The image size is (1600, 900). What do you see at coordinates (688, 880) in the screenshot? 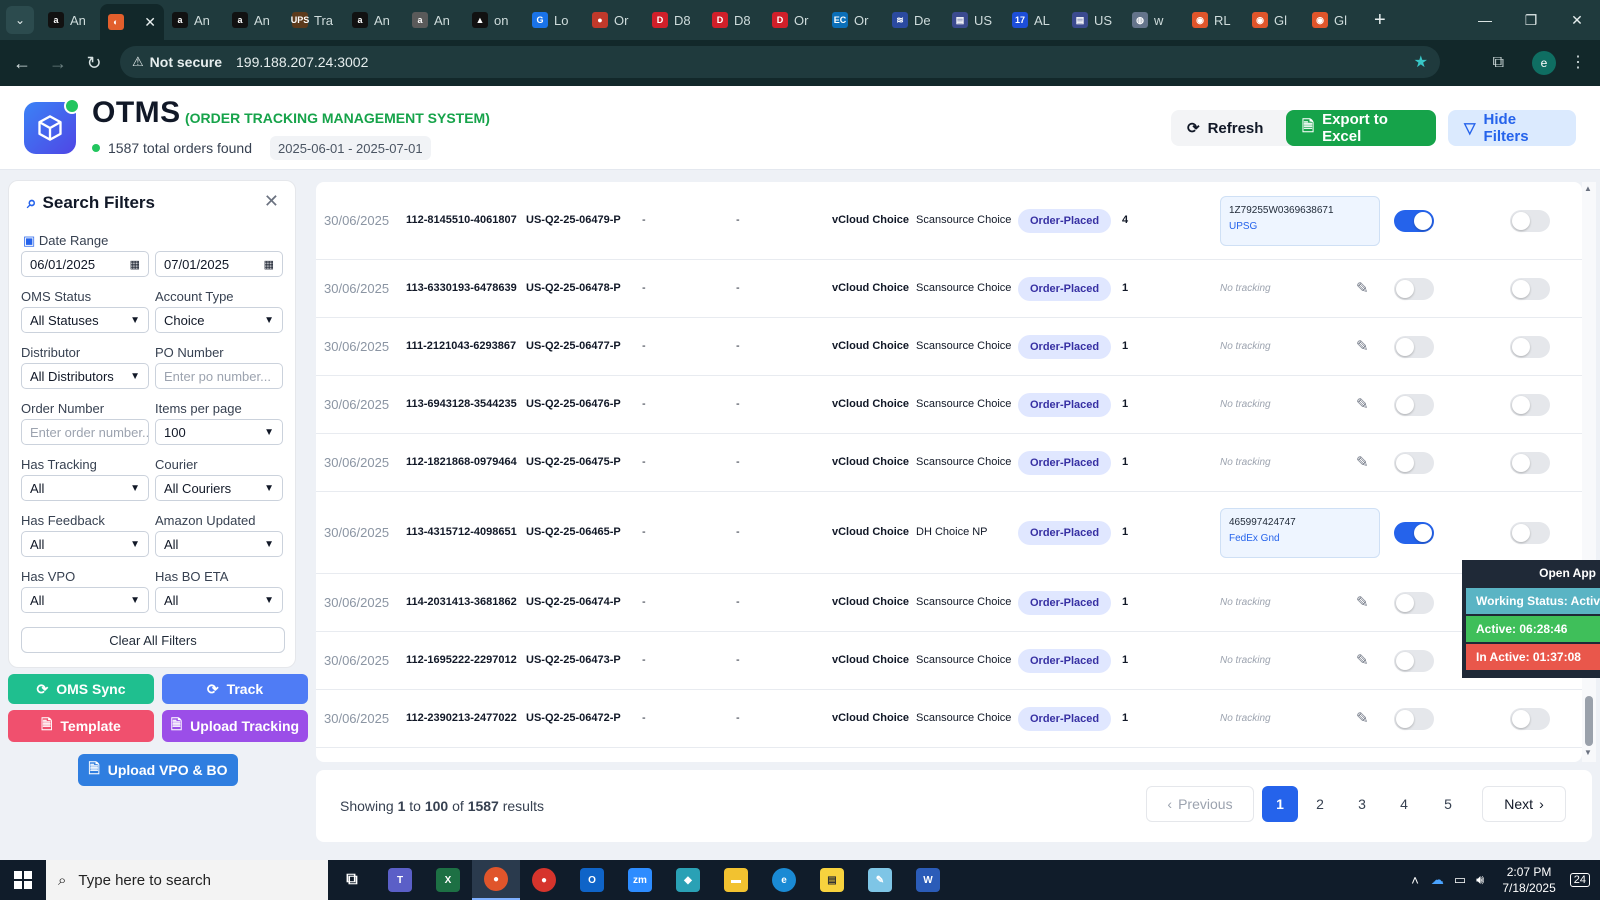
I see `app-diamond-icon: ◆` at bounding box center [688, 880].